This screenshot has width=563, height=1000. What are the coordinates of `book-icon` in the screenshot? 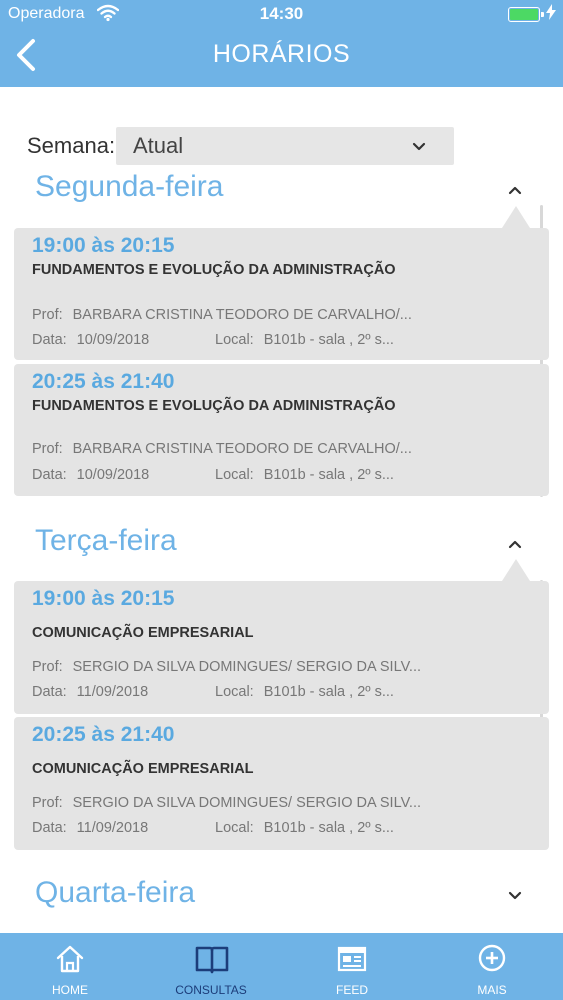 It's located at (212, 960).